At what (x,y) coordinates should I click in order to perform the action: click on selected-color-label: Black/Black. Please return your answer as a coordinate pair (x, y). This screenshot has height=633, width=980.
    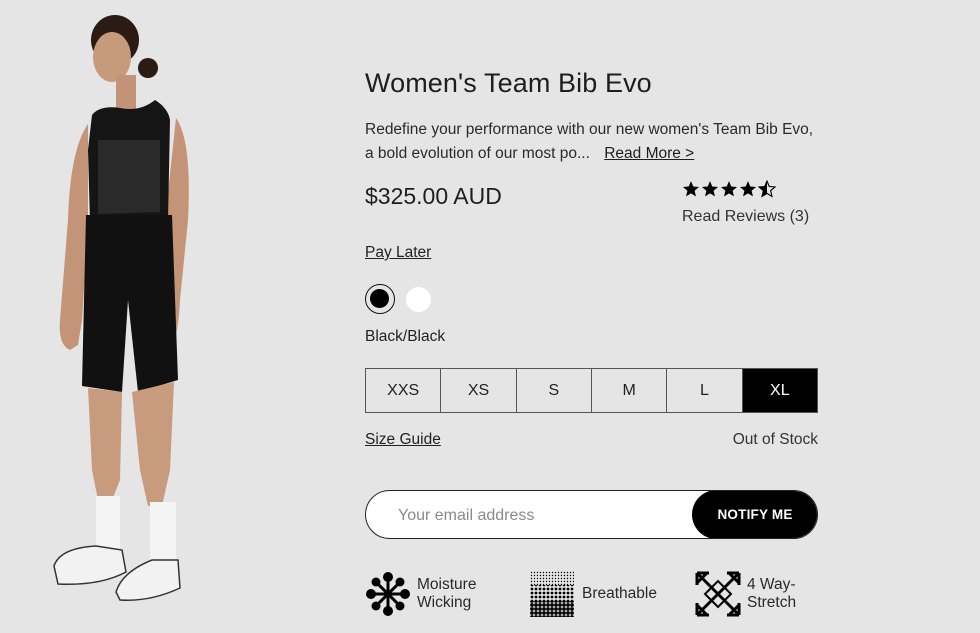
    Looking at the image, I should click on (405, 336).